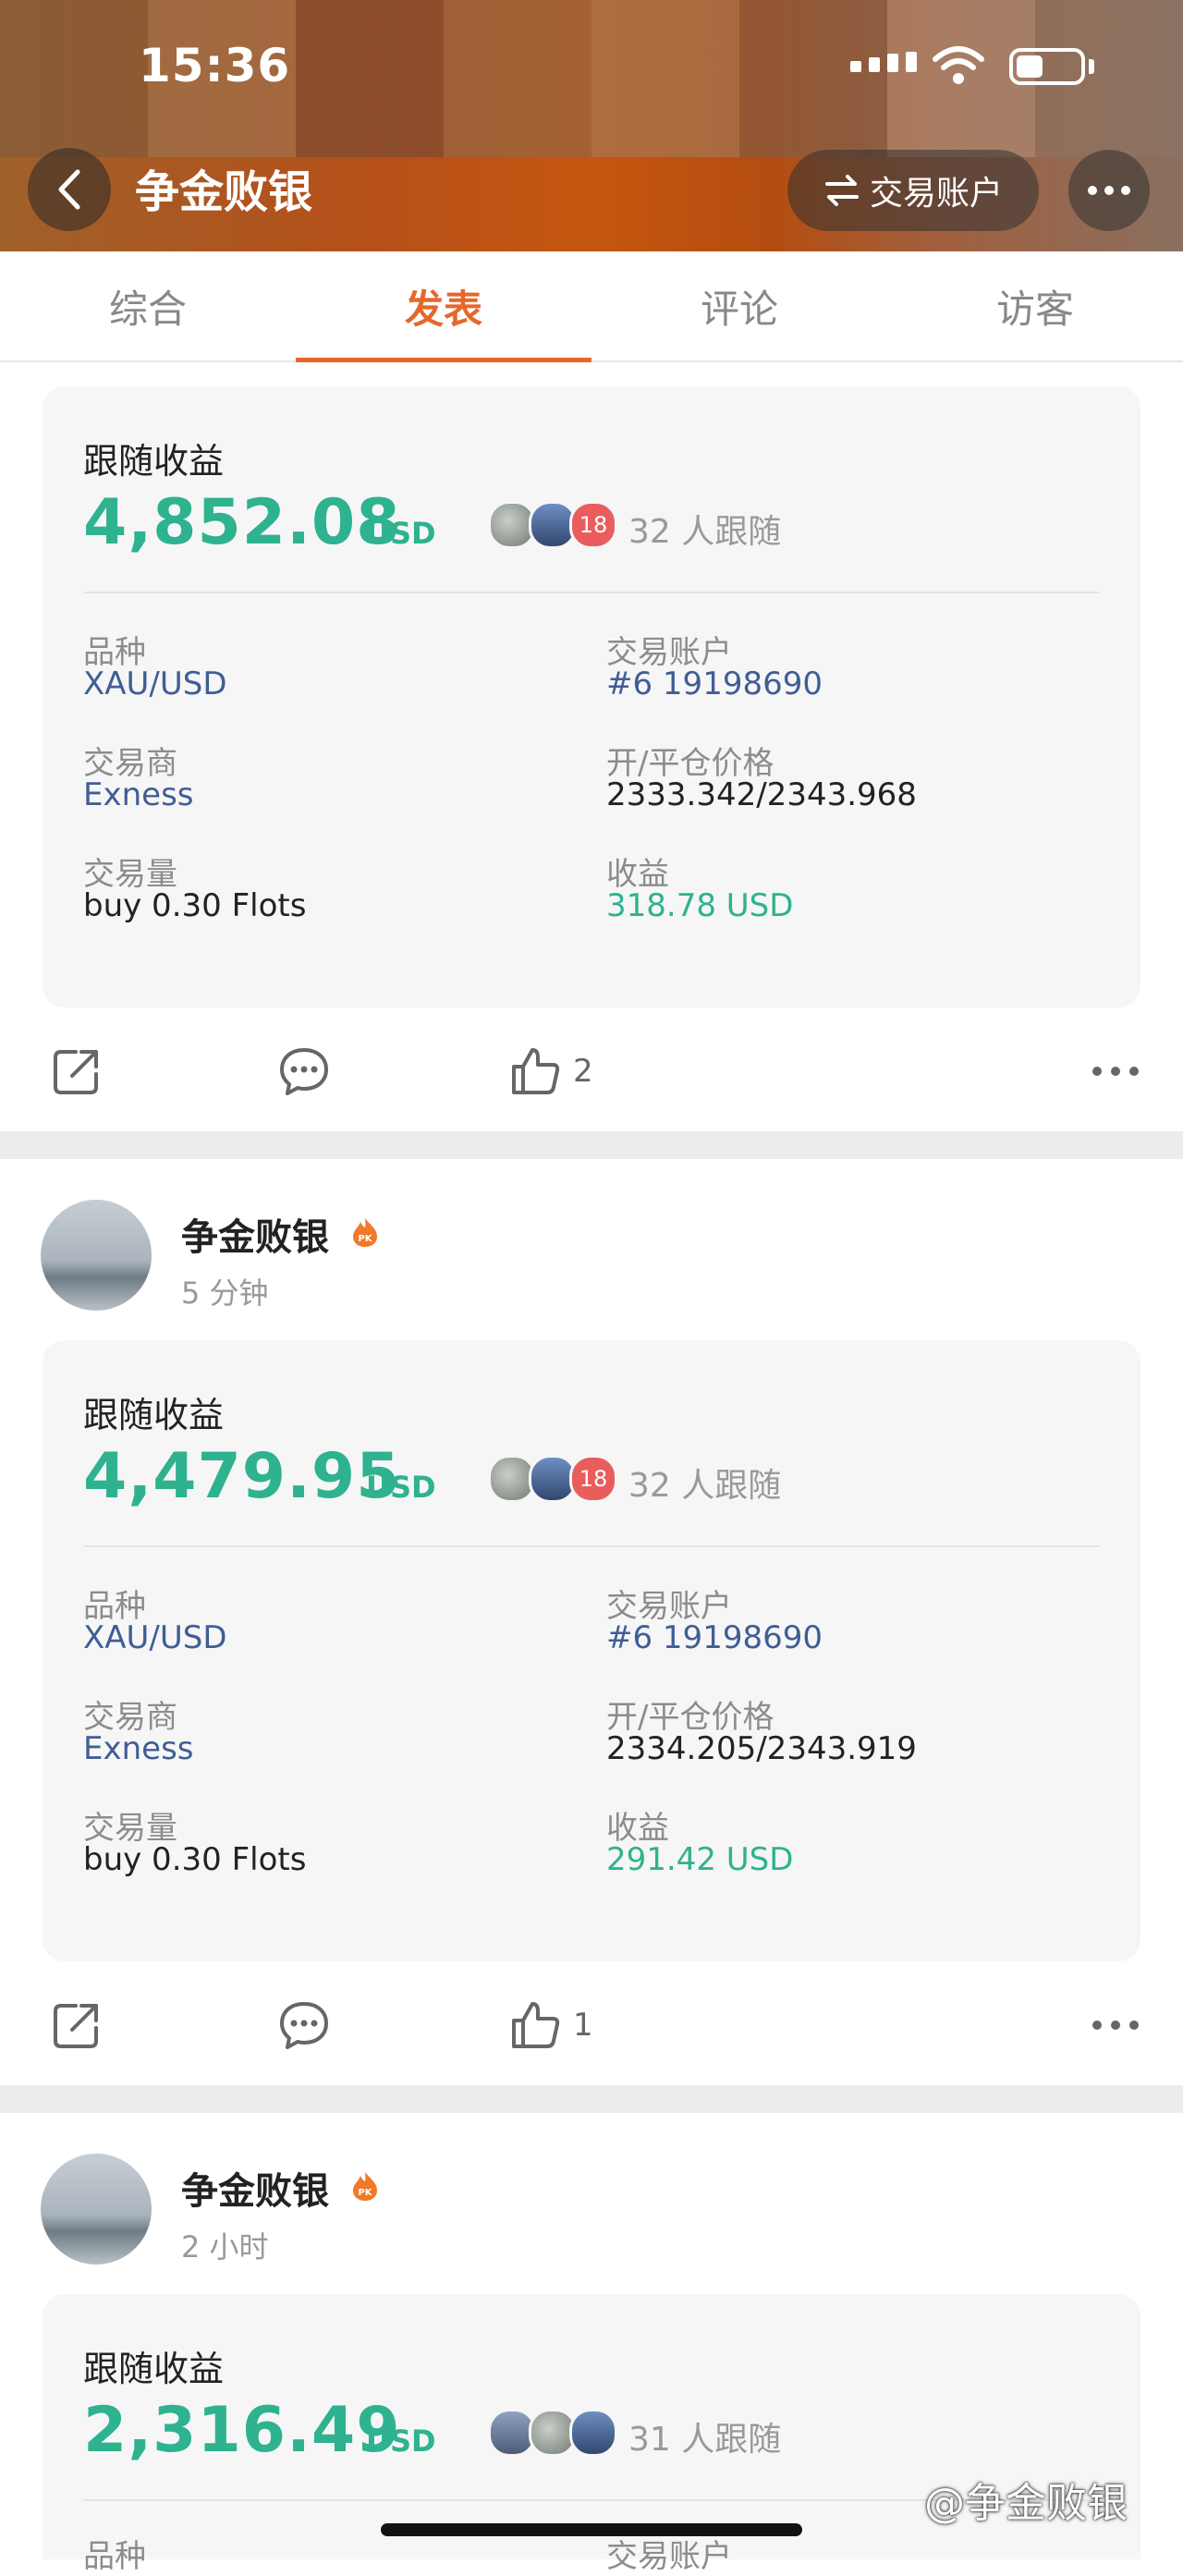 This screenshot has width=1183, height=2576. Describe the element at coordinates (148, 305) in the screenshot. I see `tab-overview: 综合` at that location.